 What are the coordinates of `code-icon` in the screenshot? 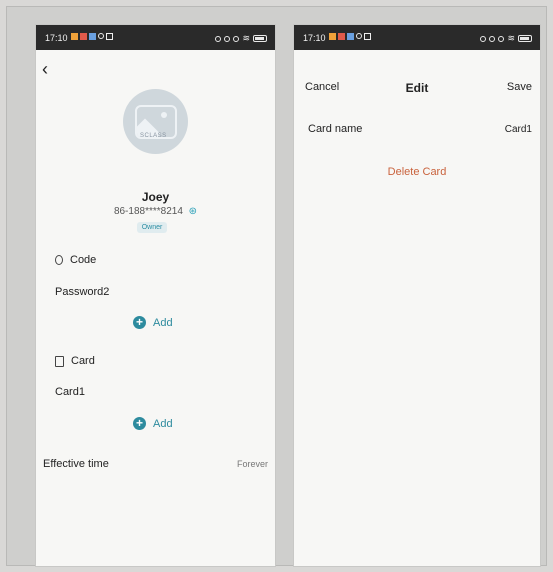 It's located at (59, 260).